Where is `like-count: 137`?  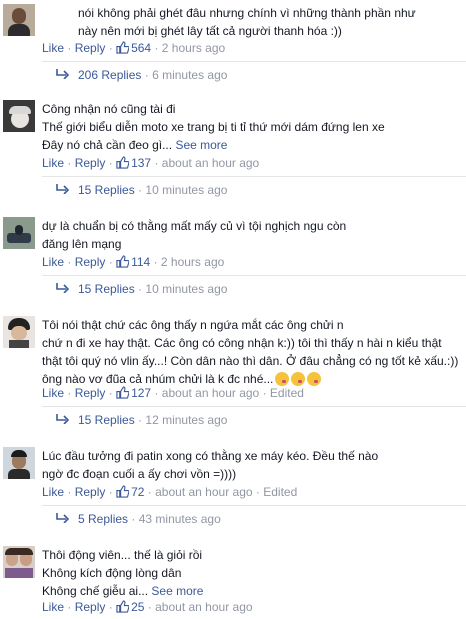
like-count: 137 is located at coordinates (141, 163).